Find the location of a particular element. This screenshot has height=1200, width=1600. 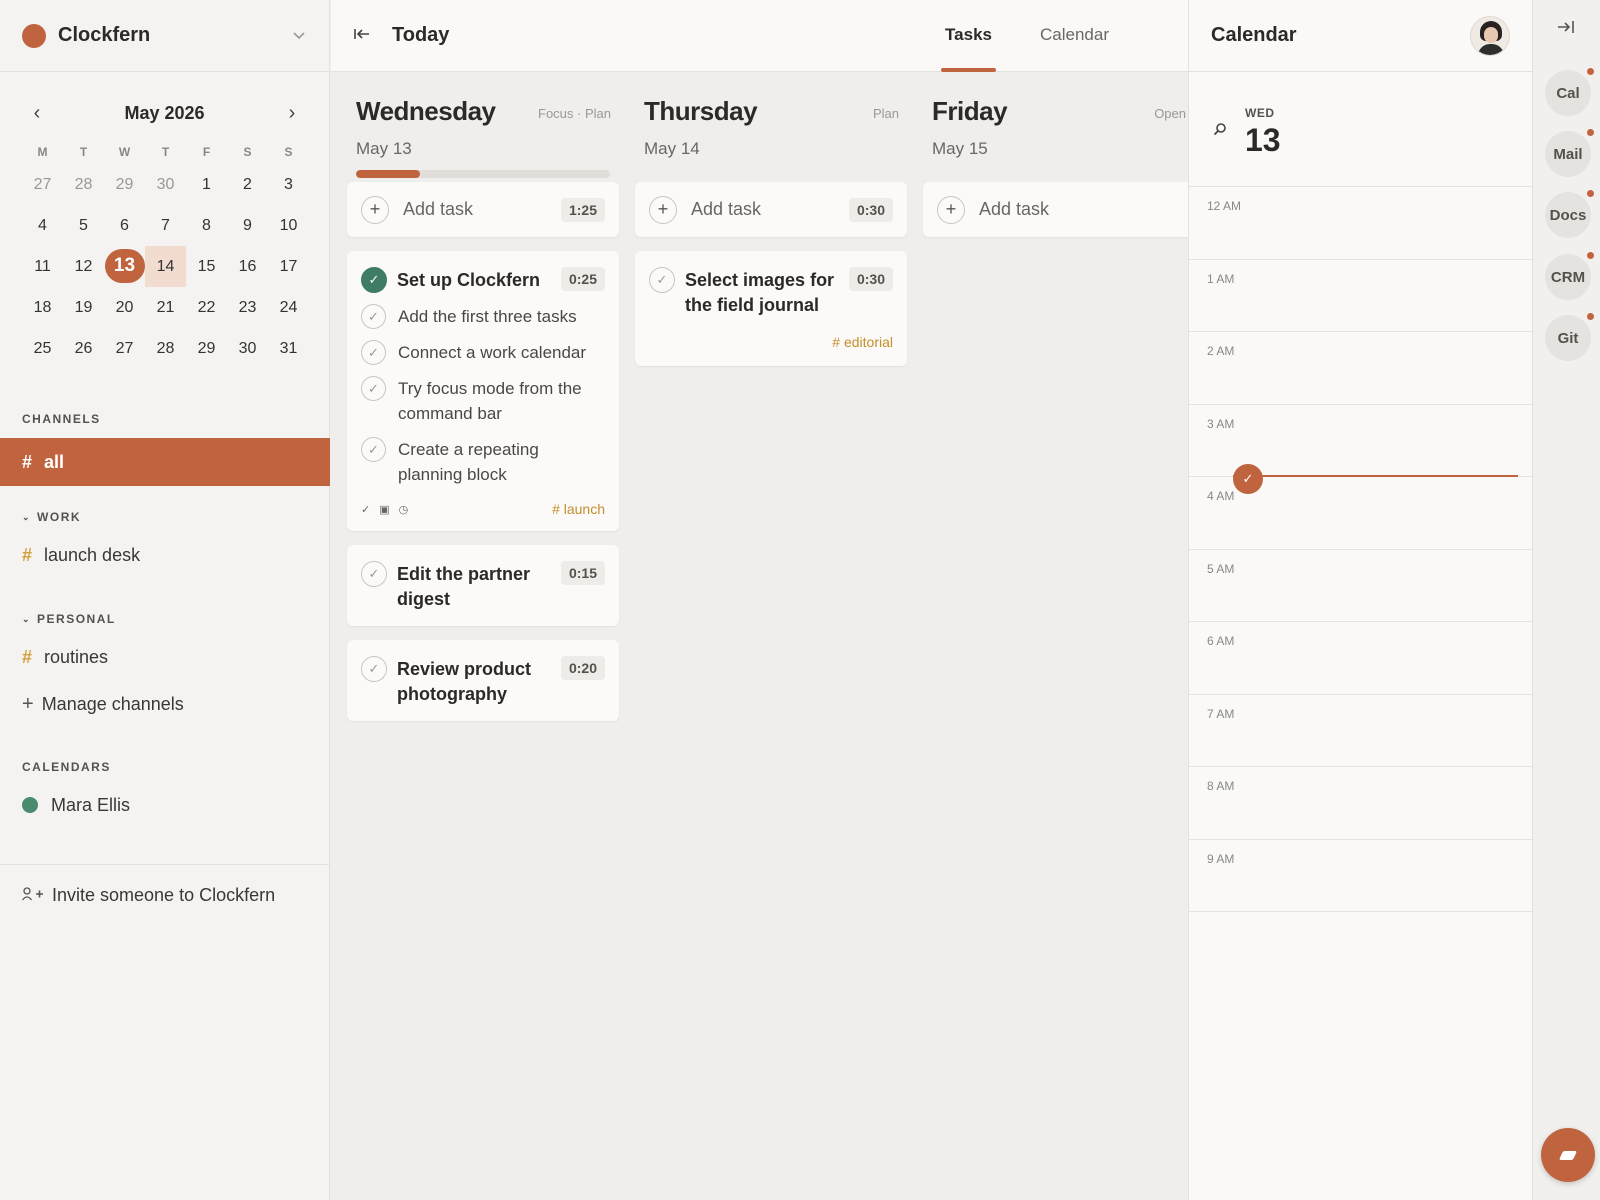

subtask: ✓ Connect a work calendar is located at coordinates (483, 352).